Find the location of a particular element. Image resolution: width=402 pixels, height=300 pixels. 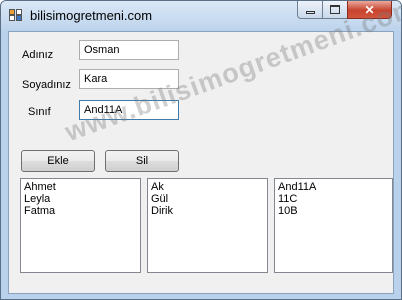

soyadiniz-label: Soyadınız is located at coordinates (46, 85).